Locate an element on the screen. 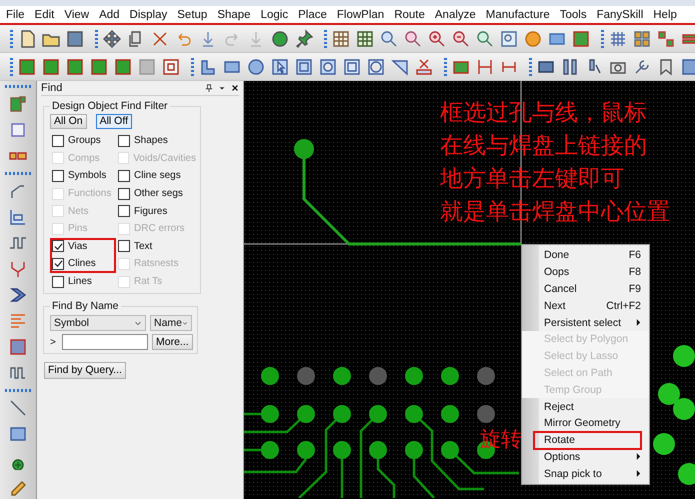 The image size is (695, 499). filter-checkbox: Lines is located at coordinates (83, 281).